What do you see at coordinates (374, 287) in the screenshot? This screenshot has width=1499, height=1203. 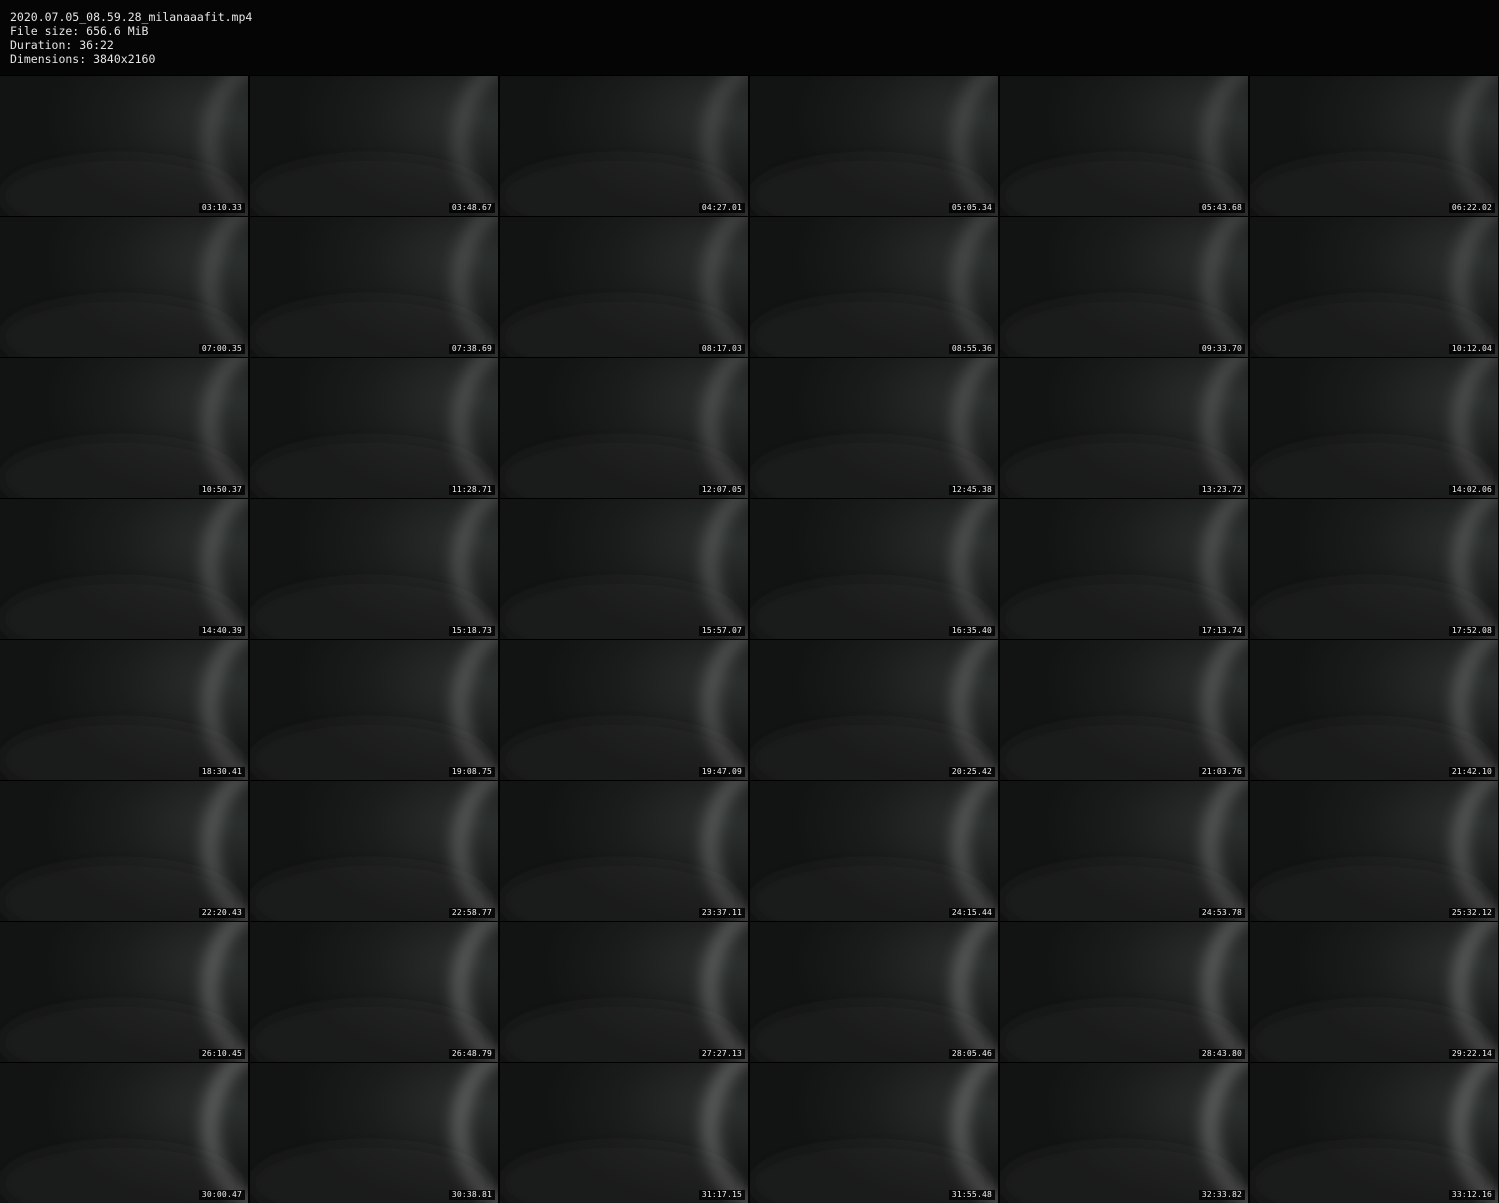 I see `video-thumbnail: 07:38.69` at bounding box center [374, 287].